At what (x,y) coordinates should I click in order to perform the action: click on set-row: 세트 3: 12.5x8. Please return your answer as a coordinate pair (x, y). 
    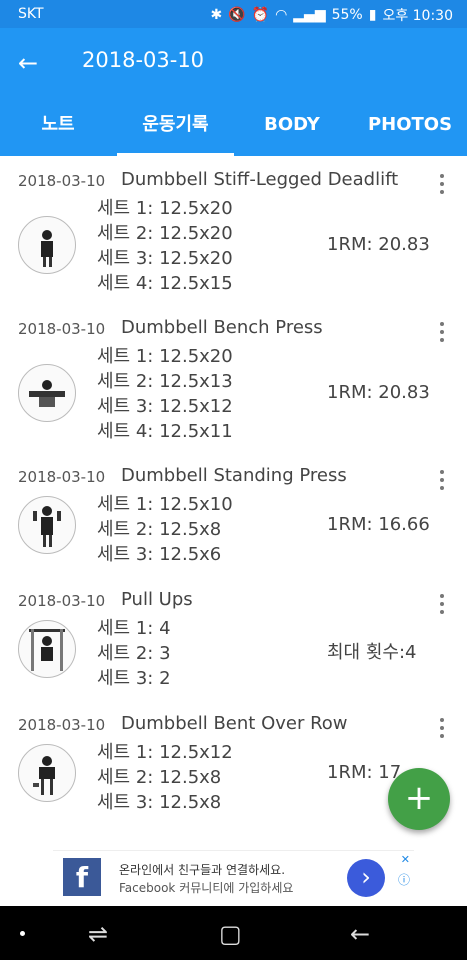
    Looking at the image, I should click on (159, 802).